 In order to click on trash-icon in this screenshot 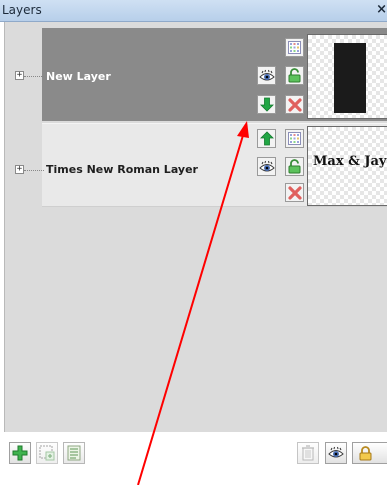, I will do `click(308, 453)`.